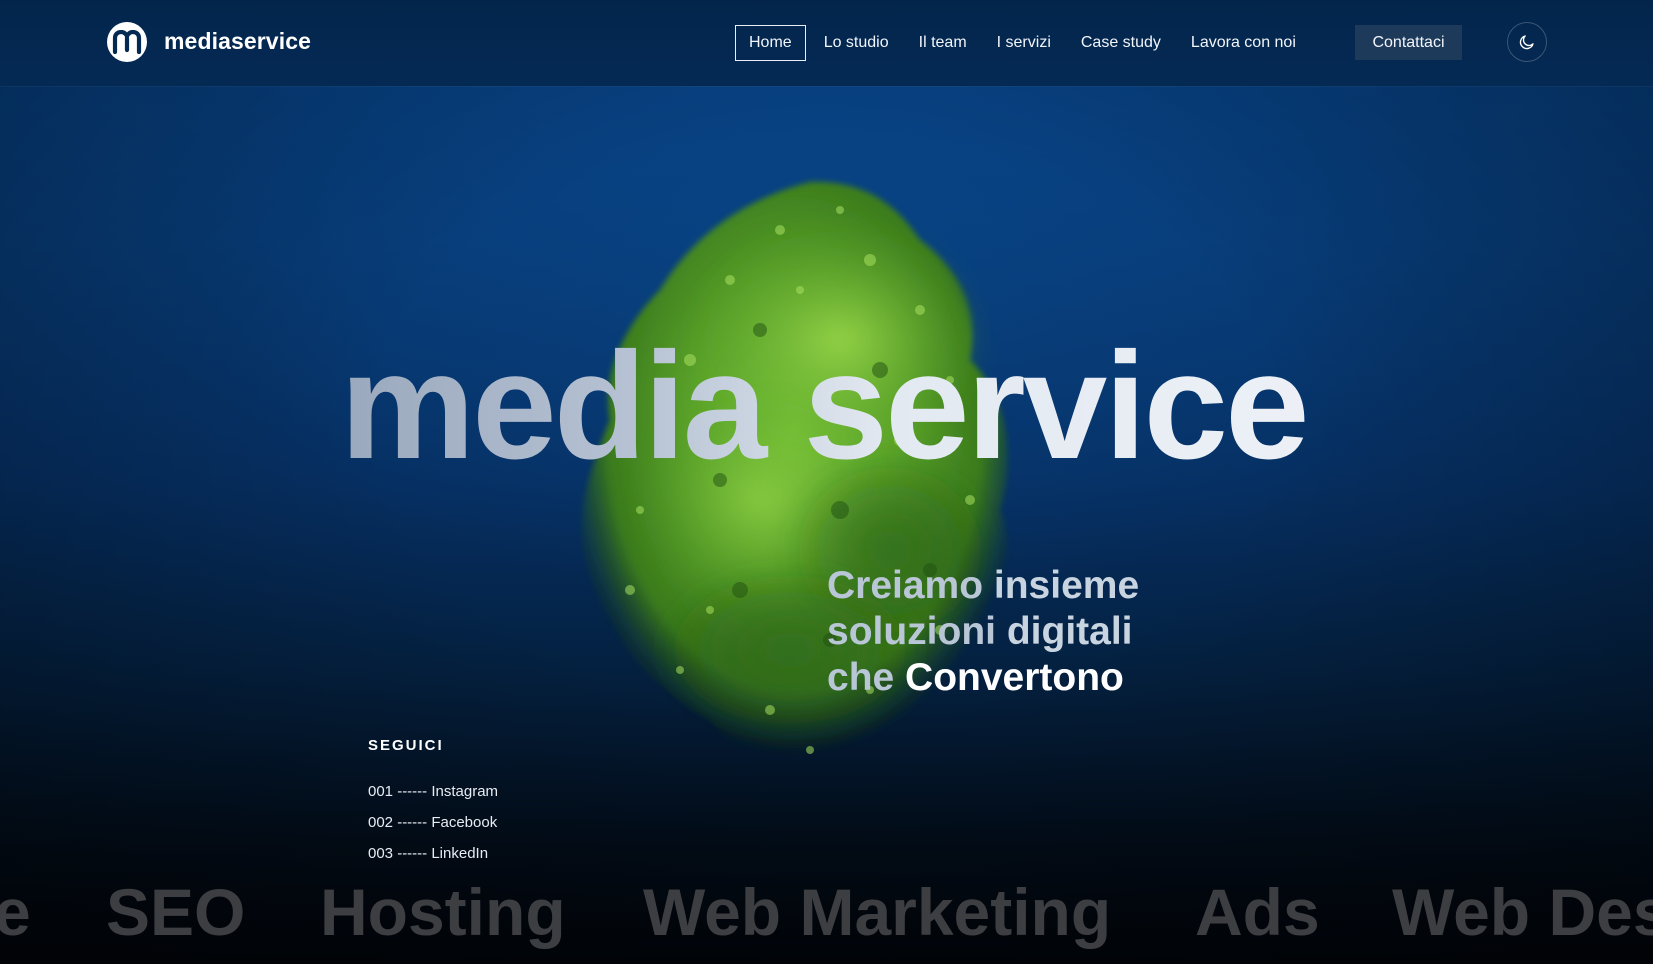 This screenshot has height=964, width=1653. I want to click on theme-toggle-button, so click(1527, 42).